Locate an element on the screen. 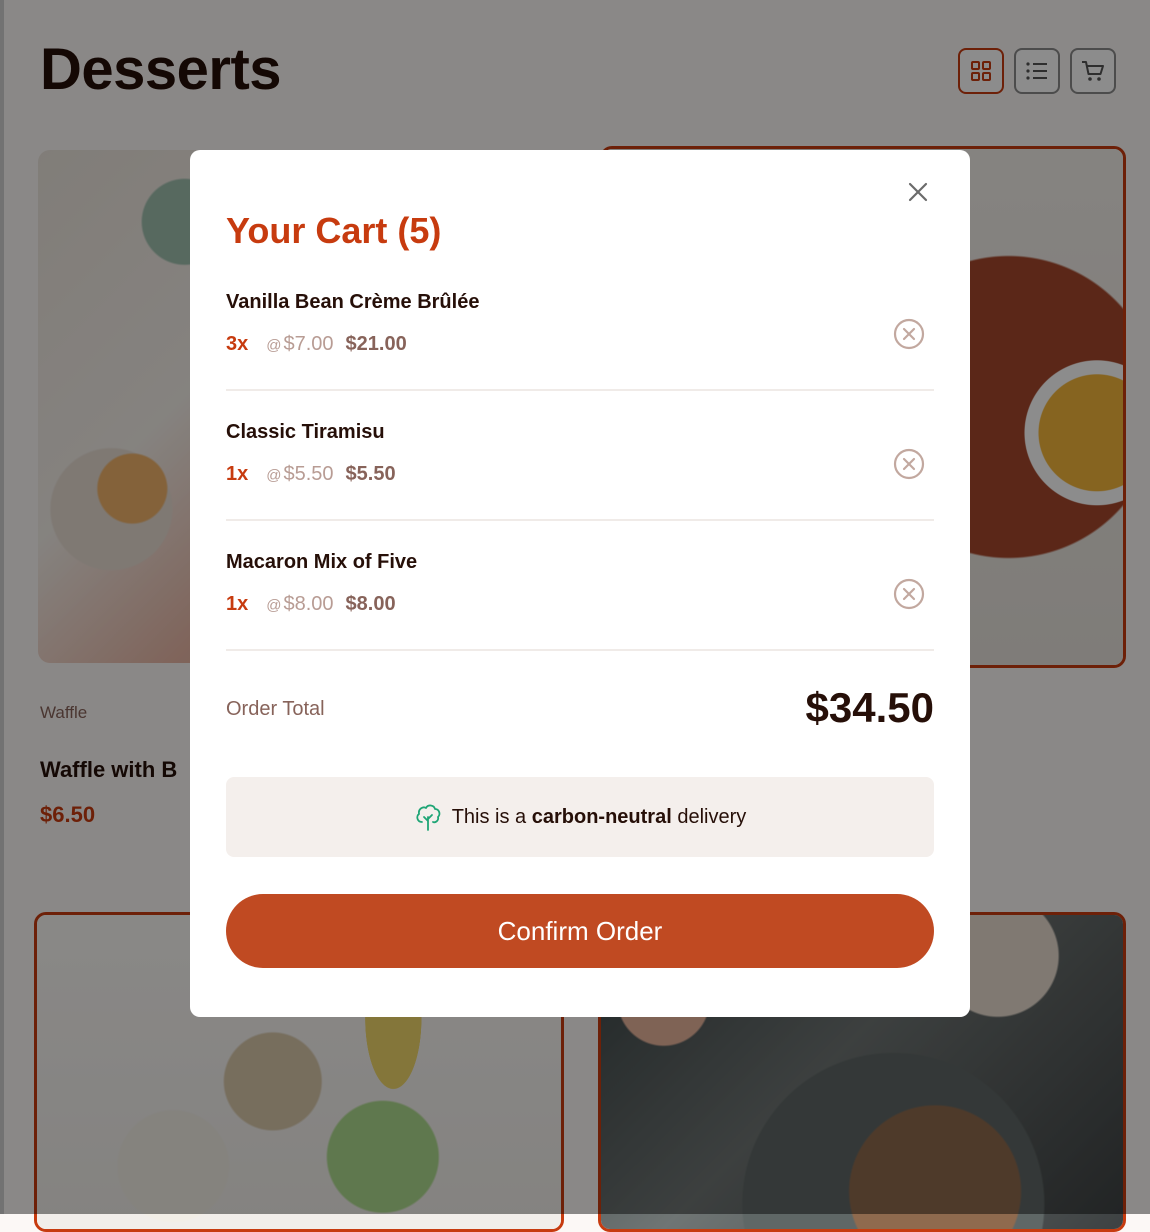 Image resolution: width=1150 pixels, height=1232 pixels. tree-icon is located at coordinates (428, 817).